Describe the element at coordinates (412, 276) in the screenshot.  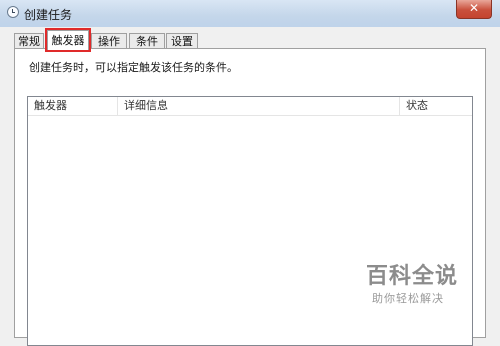
I see `watermark-logo: 百科全说` at that location.